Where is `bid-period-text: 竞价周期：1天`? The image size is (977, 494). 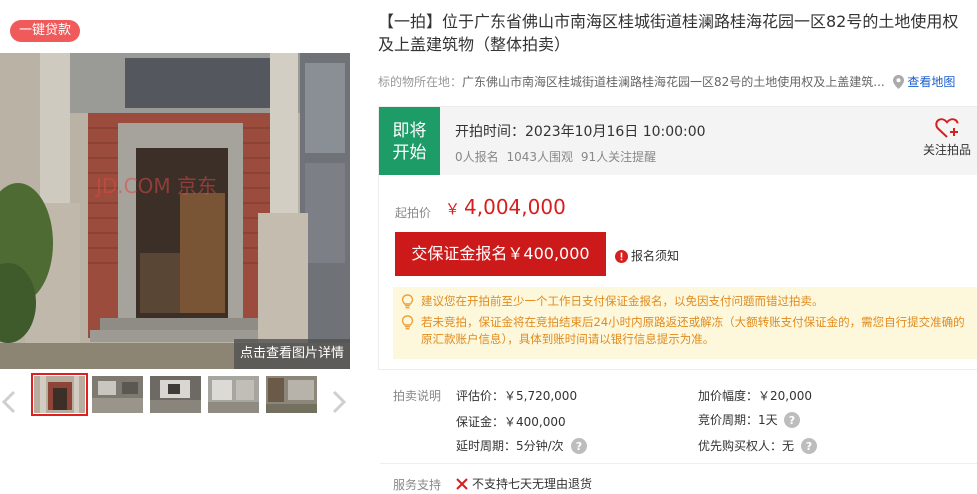
bid-period-text: 竞价周期：1天 is located at coordinates (738, 420).